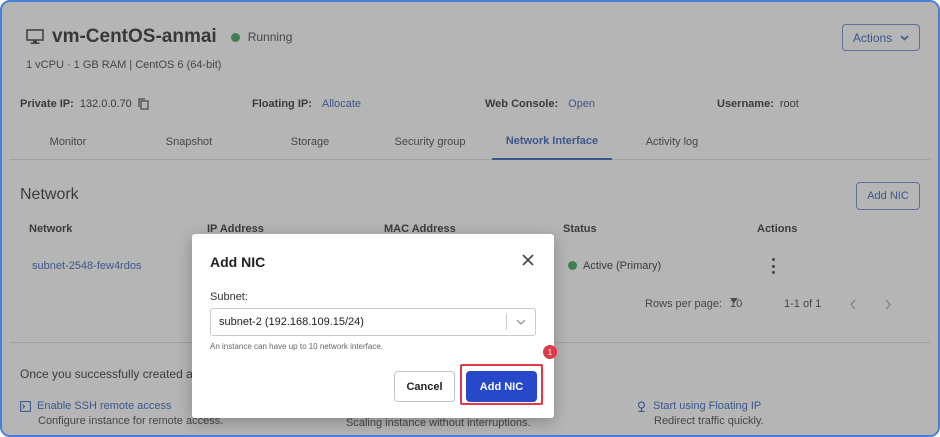 The image size is (940, 437). What do you see at coordinates (506, 322) in the screenshot?
I see `select-separator` at bounding box center [506, 322].